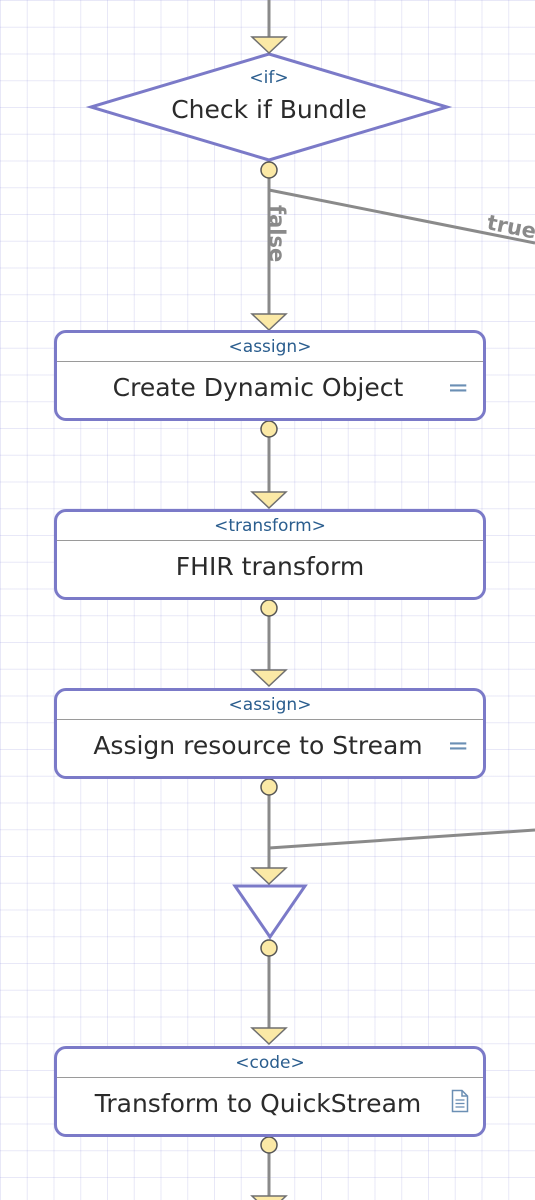  Describe the element at coordinates (258, 745) in the screenshot. I see `node-label: Assign resource to Stream` at that location.